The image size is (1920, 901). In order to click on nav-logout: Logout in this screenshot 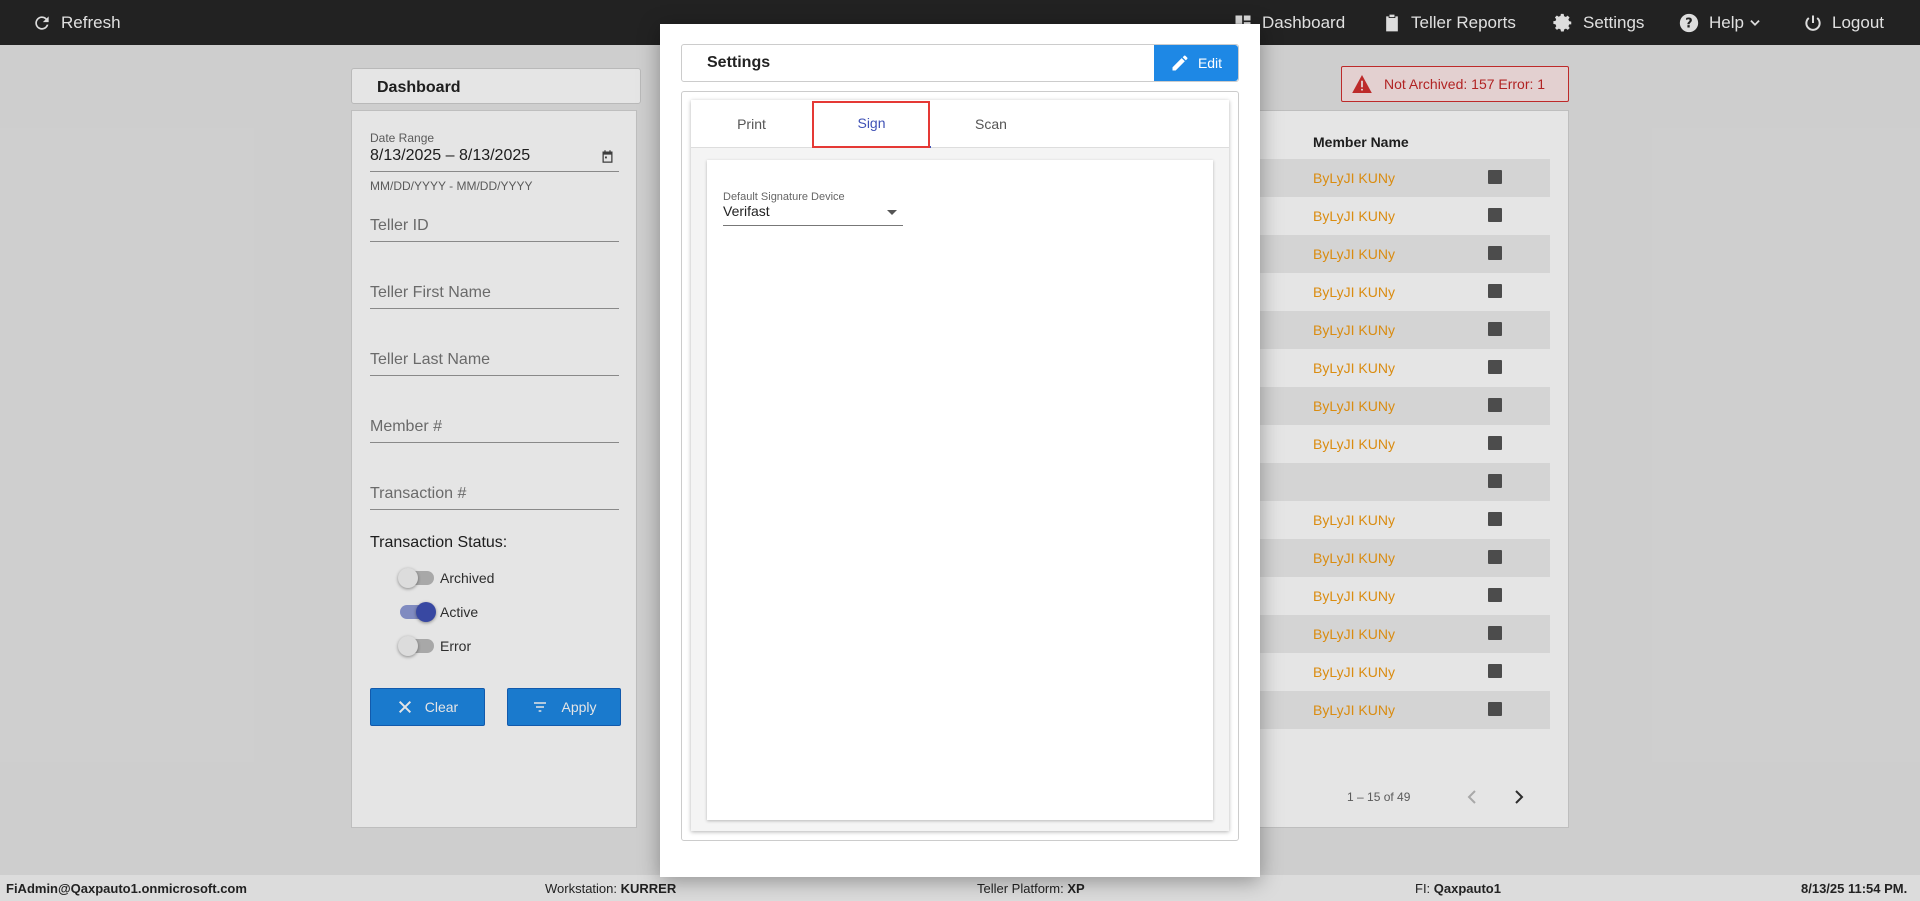, I will do `click(1843, 22)`.